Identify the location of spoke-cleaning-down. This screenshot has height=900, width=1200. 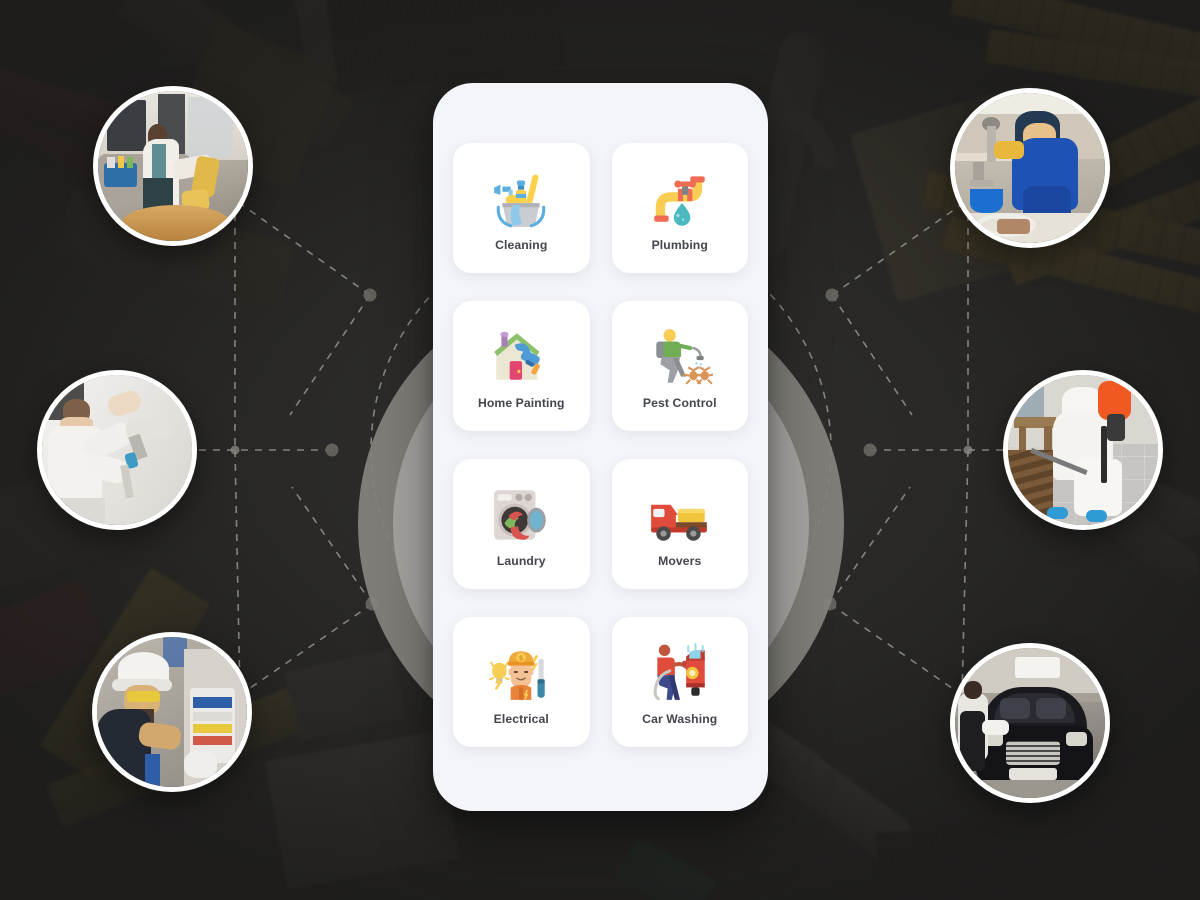
(330, 355).